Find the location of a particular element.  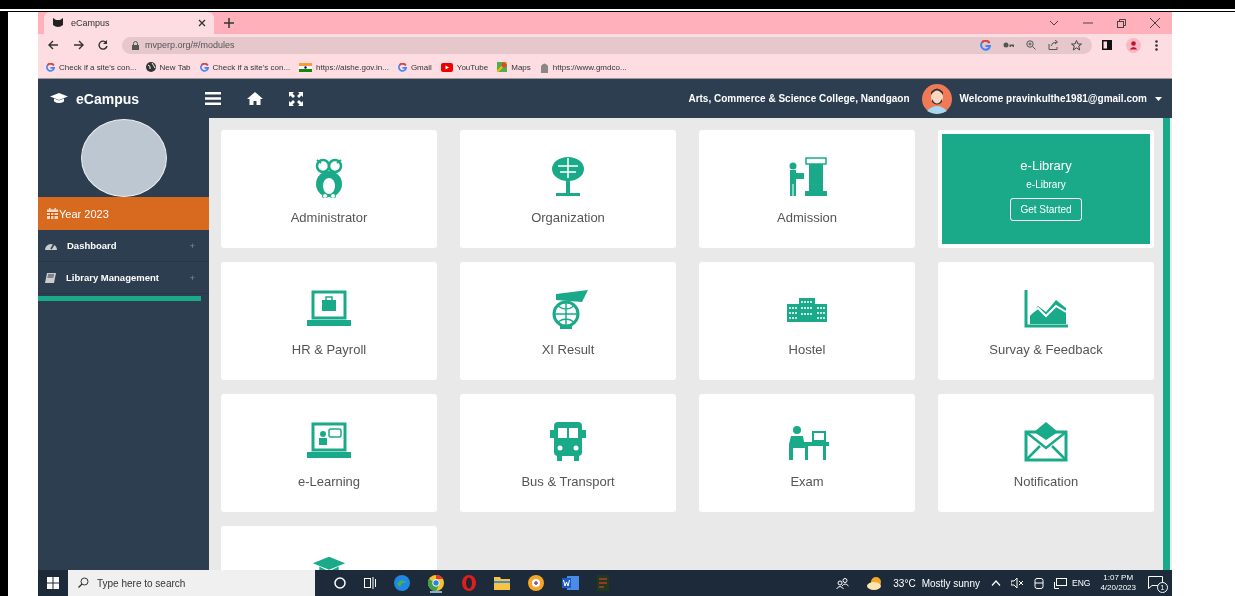

line-chart-icon is located at coordinates (1046, 309).